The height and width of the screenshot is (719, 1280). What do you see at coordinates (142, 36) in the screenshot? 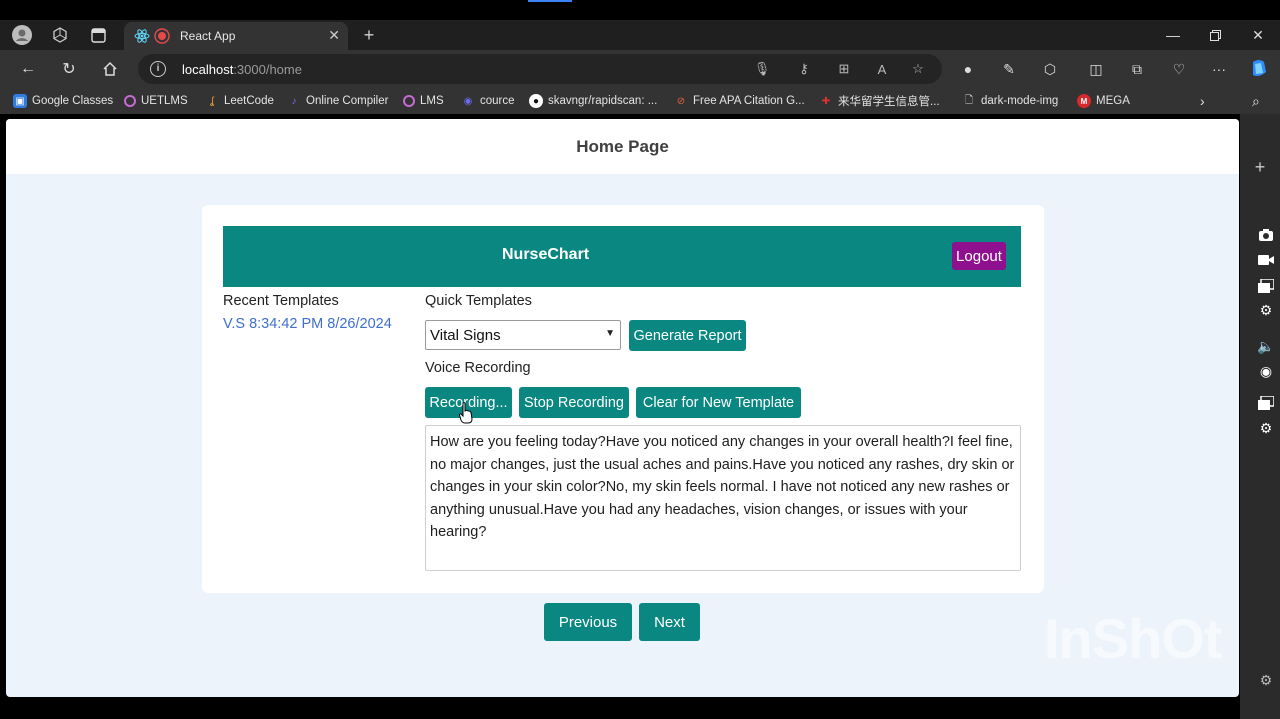
I see `react-logo-icon` at bounding box center [142, 36].